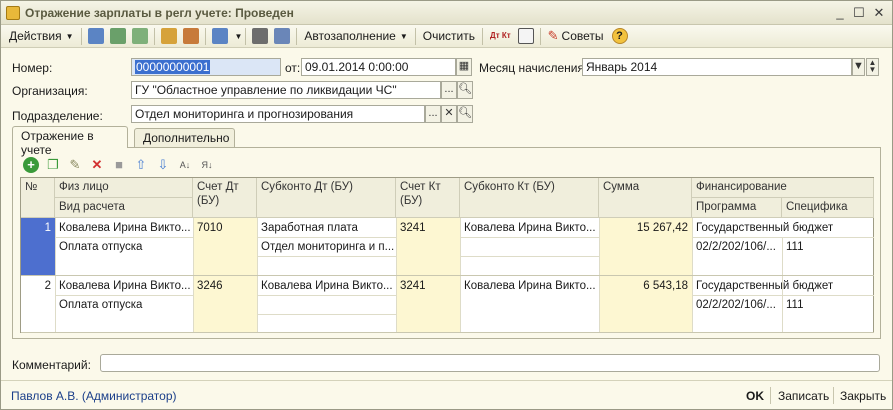 Image resolution: width=893 pixels, height=410 pixels. Describe the element at coordinates (31, 165) in the screenshot. I see `add-row-icon: +` at that location.